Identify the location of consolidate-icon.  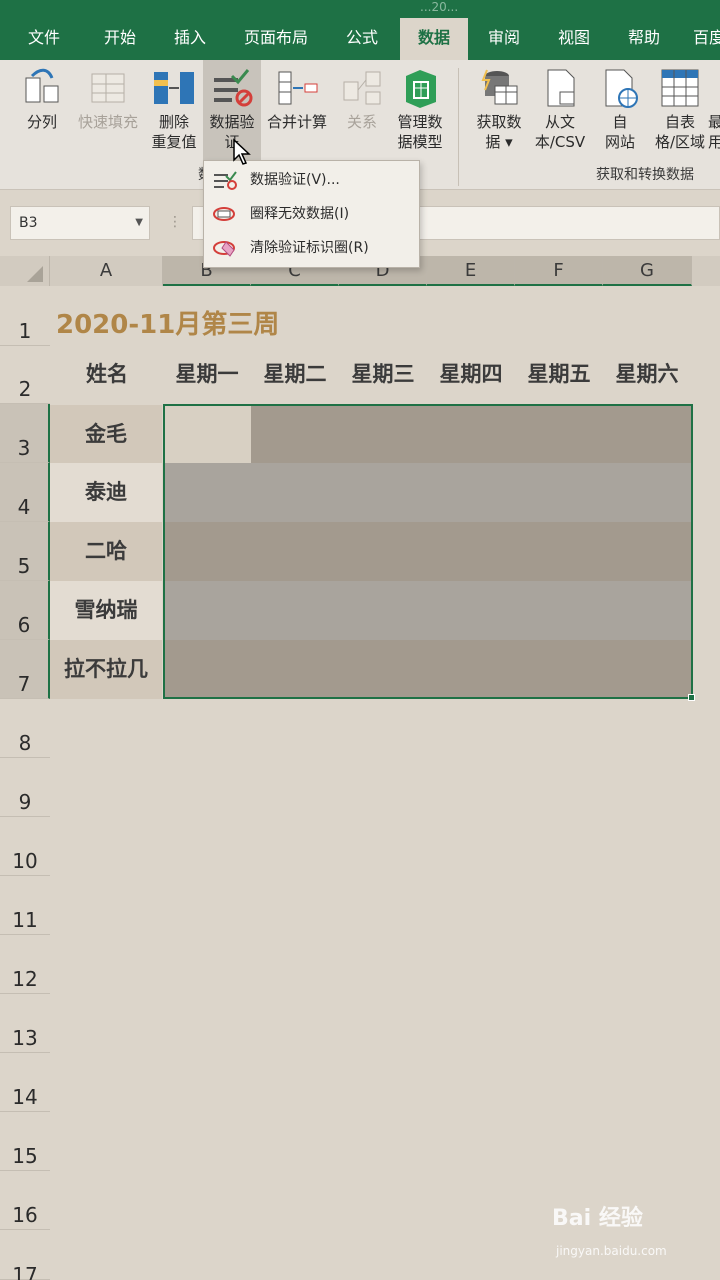
(298, 88).